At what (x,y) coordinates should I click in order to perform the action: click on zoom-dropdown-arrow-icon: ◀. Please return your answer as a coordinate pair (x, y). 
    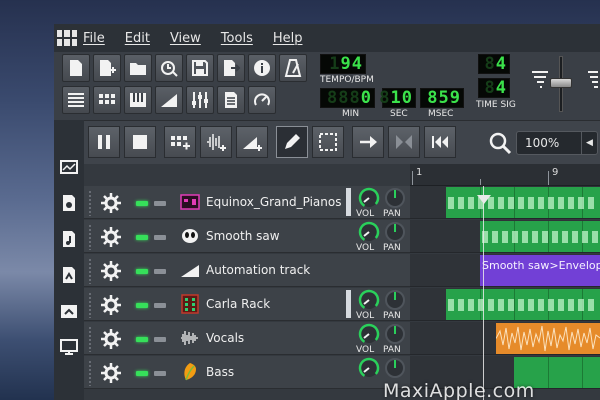
    Looking at the image, I should click on (589, 143).